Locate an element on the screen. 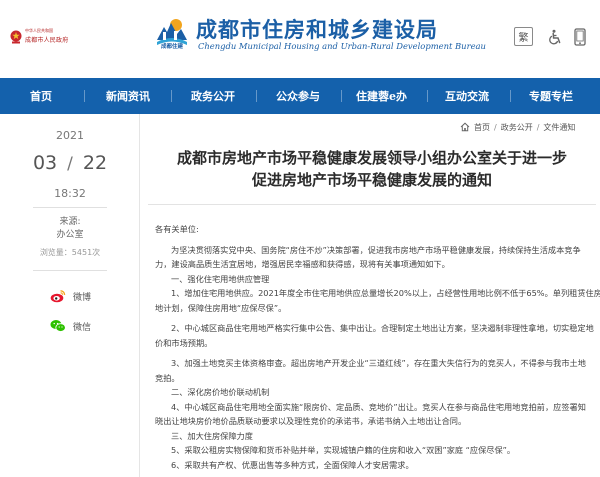 This screenshot has height=477, width=600. wechat-icon is located at coordinates (58, 326).